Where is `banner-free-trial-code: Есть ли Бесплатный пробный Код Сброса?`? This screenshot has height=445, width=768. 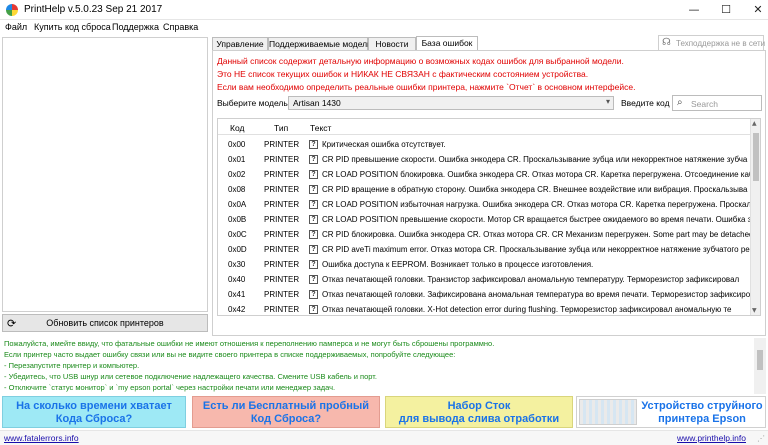
banner-free-trial-code: Есть ли Бесплатный пробный Код Сброса? is located at coordinates (286, 412).